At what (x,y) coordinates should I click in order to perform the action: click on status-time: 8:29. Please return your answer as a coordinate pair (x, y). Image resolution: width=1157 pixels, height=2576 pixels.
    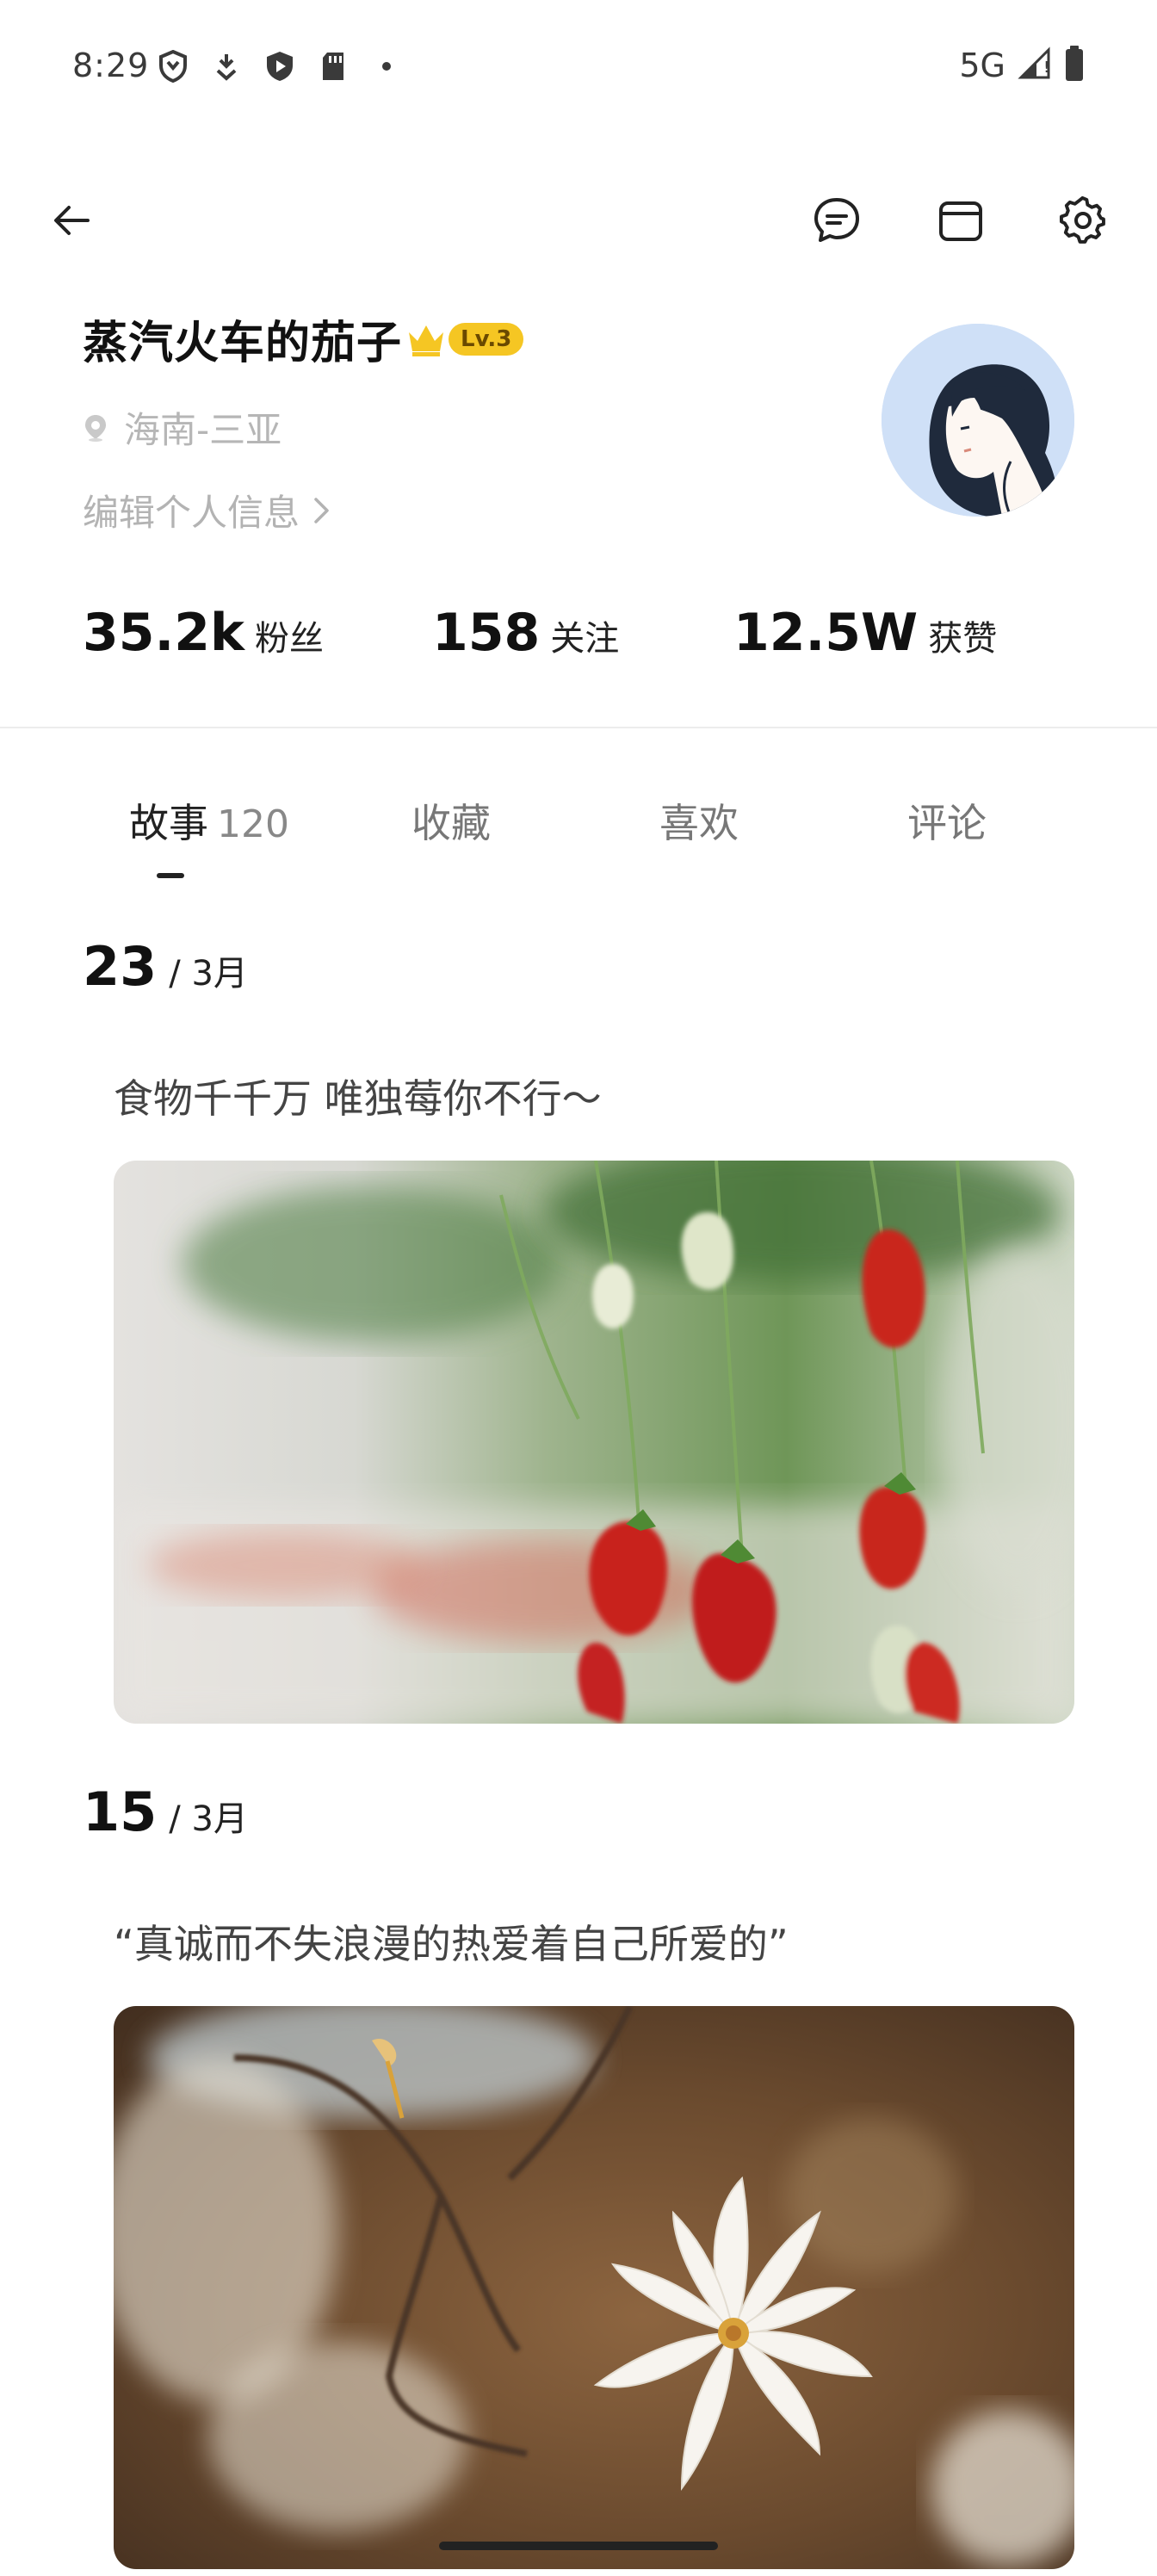
    Looking at the image, I should click on (111, 65).